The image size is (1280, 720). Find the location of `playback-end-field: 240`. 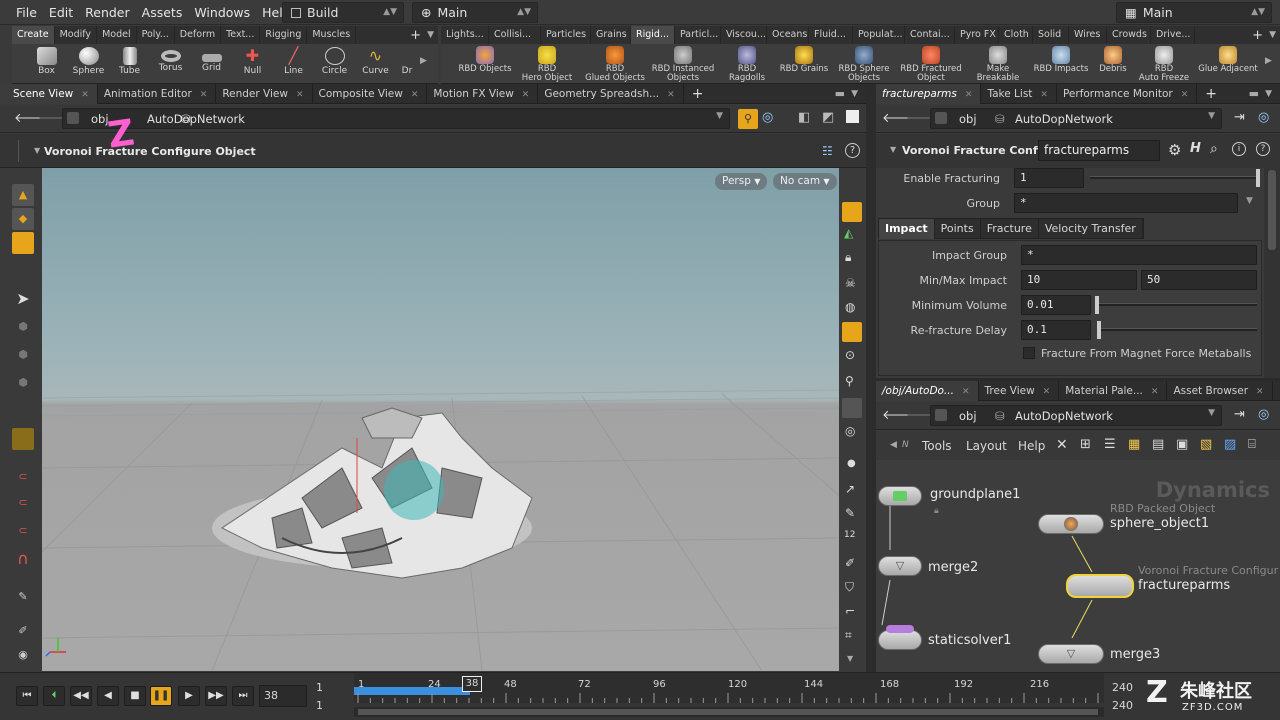

playback-end-field: 240 is located at coordinates (1122, 705).